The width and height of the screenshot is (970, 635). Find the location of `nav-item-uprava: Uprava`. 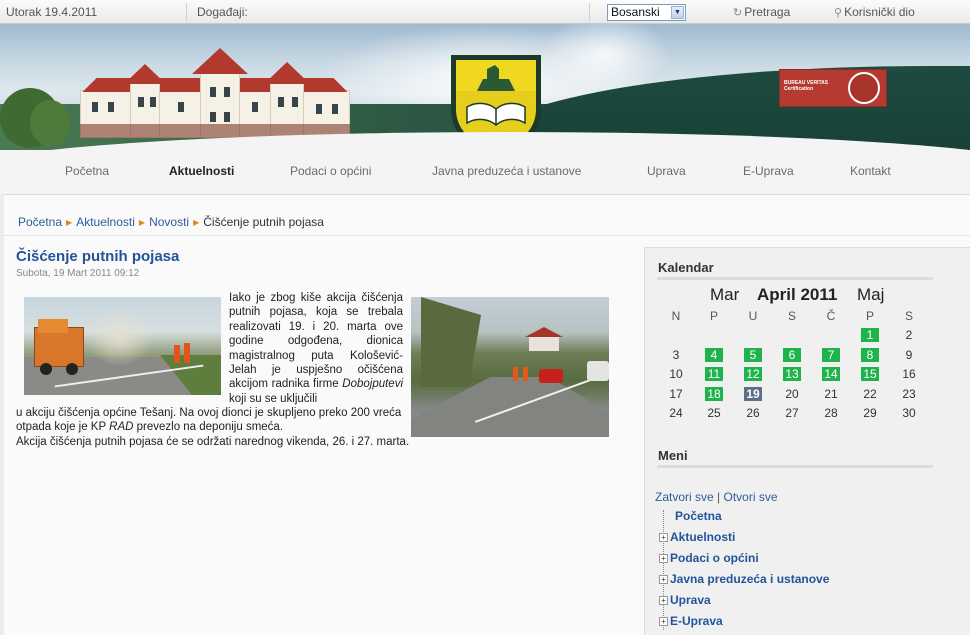

nav-item-uprava: Uprava is located at coordinates (666, 171).